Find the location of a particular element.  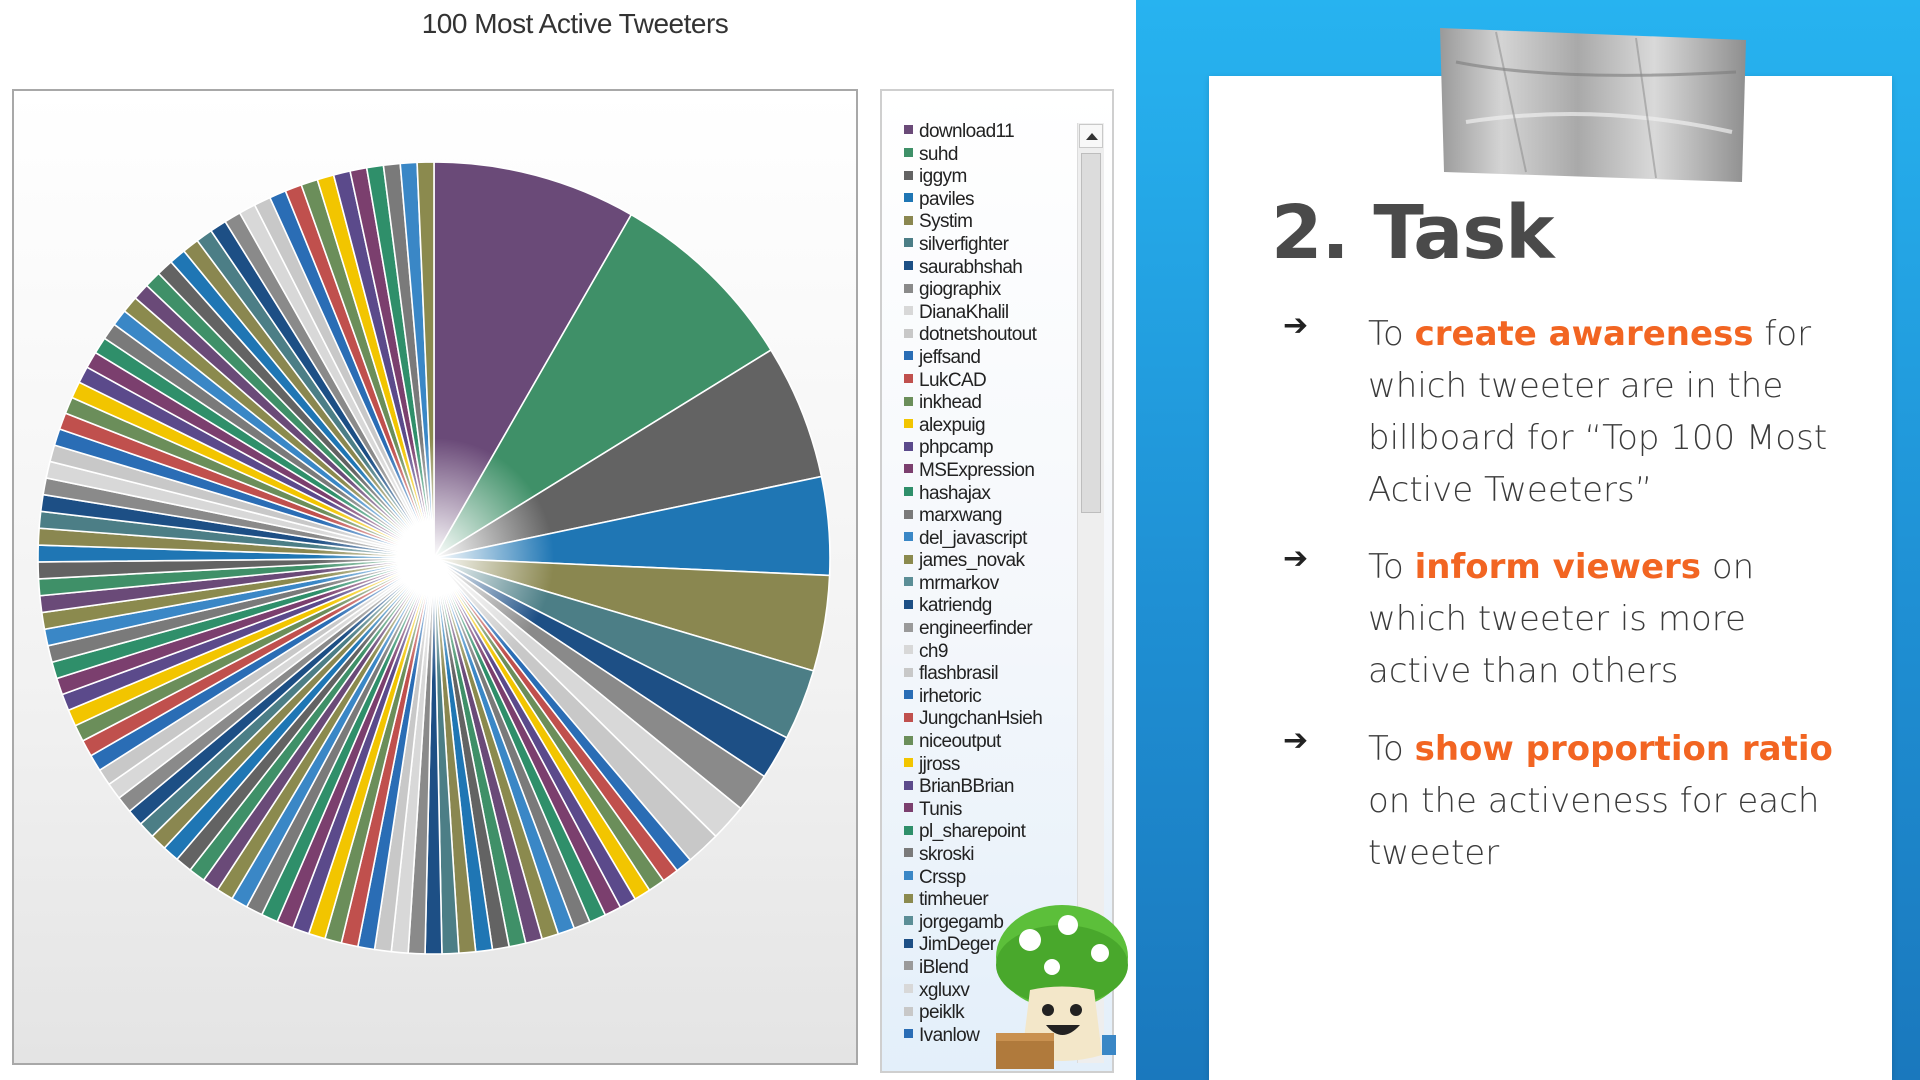

legend-item: DianaKhalil is located at coordinates (973, 313).